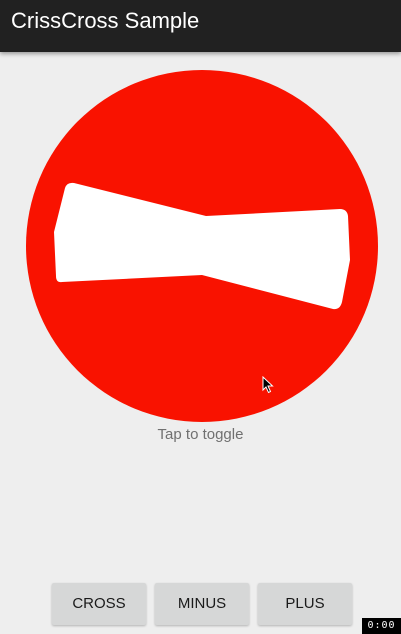 The height and width of the screenshot is (634, 401). Describe the element at coordinates (268, 385) in the screenshot. I see `mouse-pointer-icon` at that location.